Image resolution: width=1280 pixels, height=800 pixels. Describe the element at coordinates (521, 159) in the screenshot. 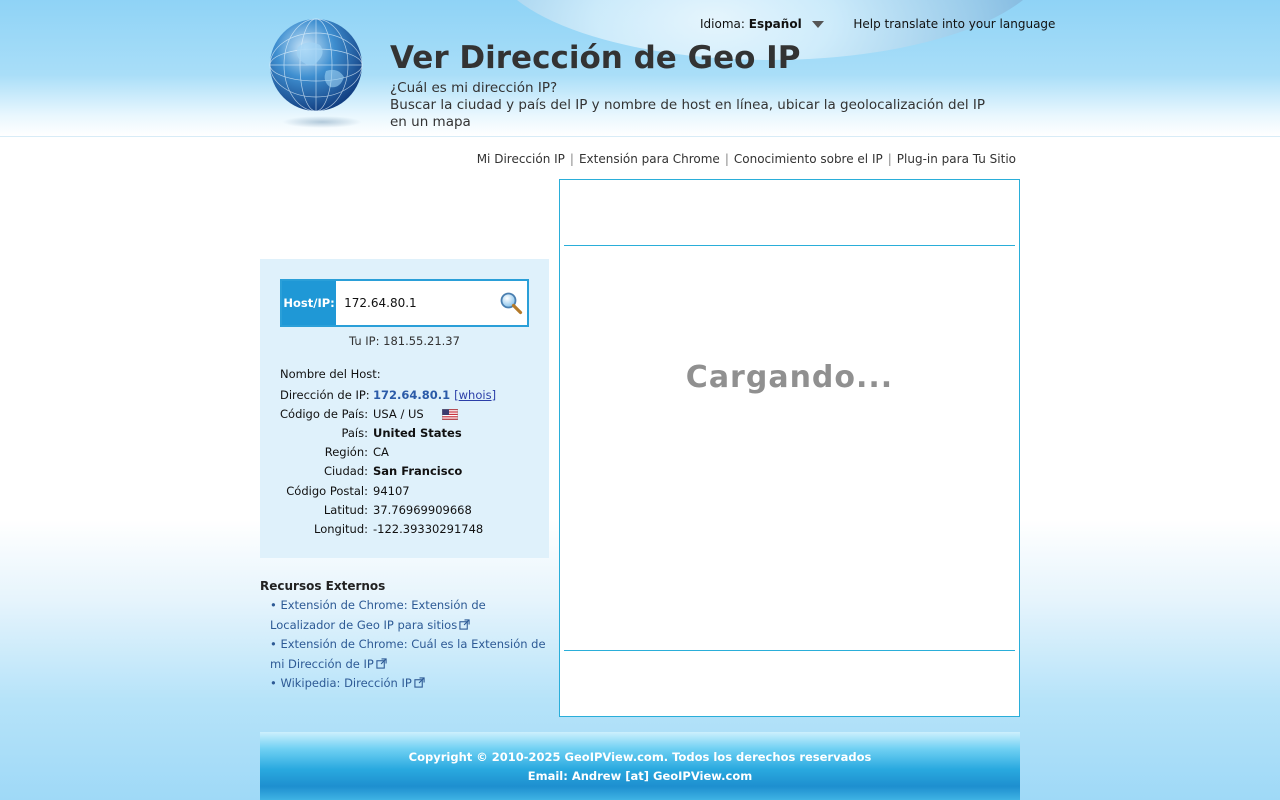

I see `nav-item-mi-ip: Mi Dirección IP` at that location.